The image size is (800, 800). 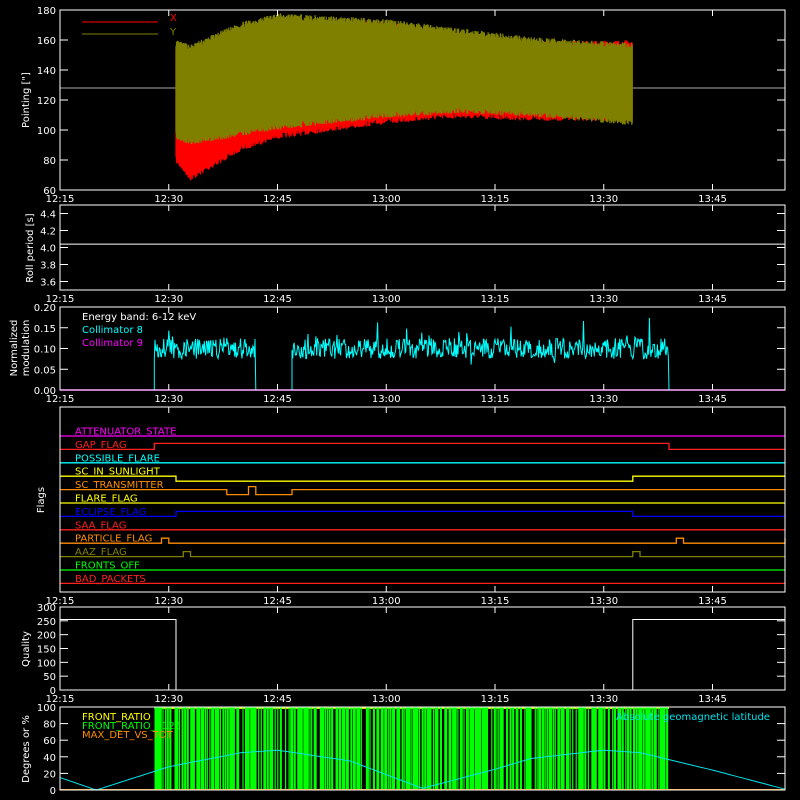 What do you see at coordinates (49, 774) in the screenshot?
I see `y-tick-label: 20` at bounding box center [49, 774].